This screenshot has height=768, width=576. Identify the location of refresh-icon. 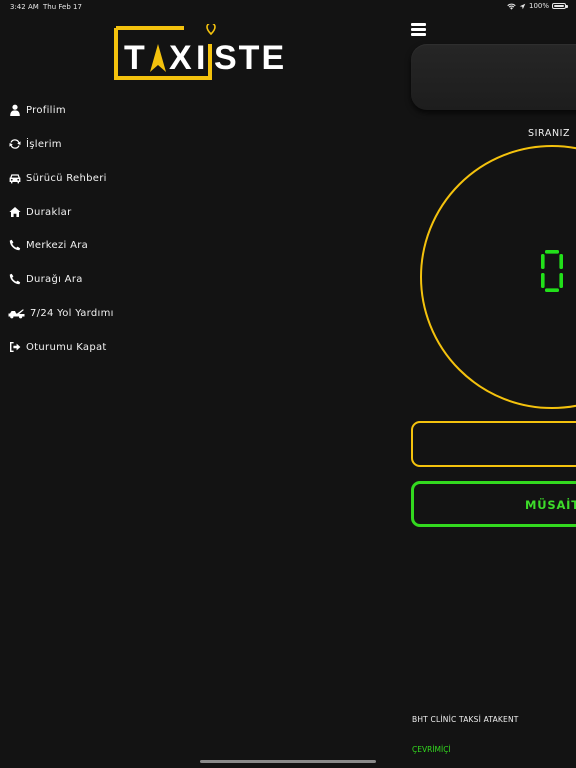
(14, 144).